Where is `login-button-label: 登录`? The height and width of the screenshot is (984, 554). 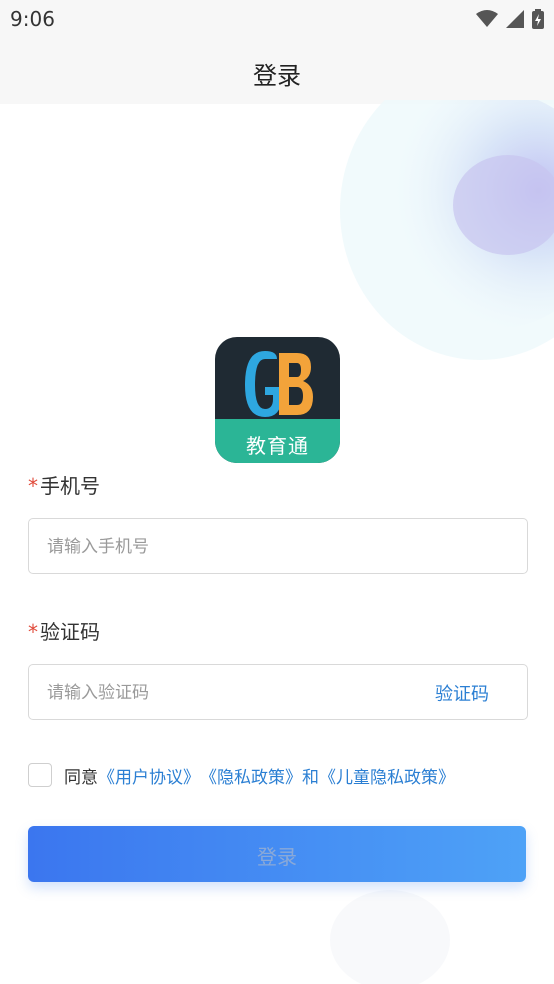
login-button-label: 登录 is located at coordinates (277, 857).